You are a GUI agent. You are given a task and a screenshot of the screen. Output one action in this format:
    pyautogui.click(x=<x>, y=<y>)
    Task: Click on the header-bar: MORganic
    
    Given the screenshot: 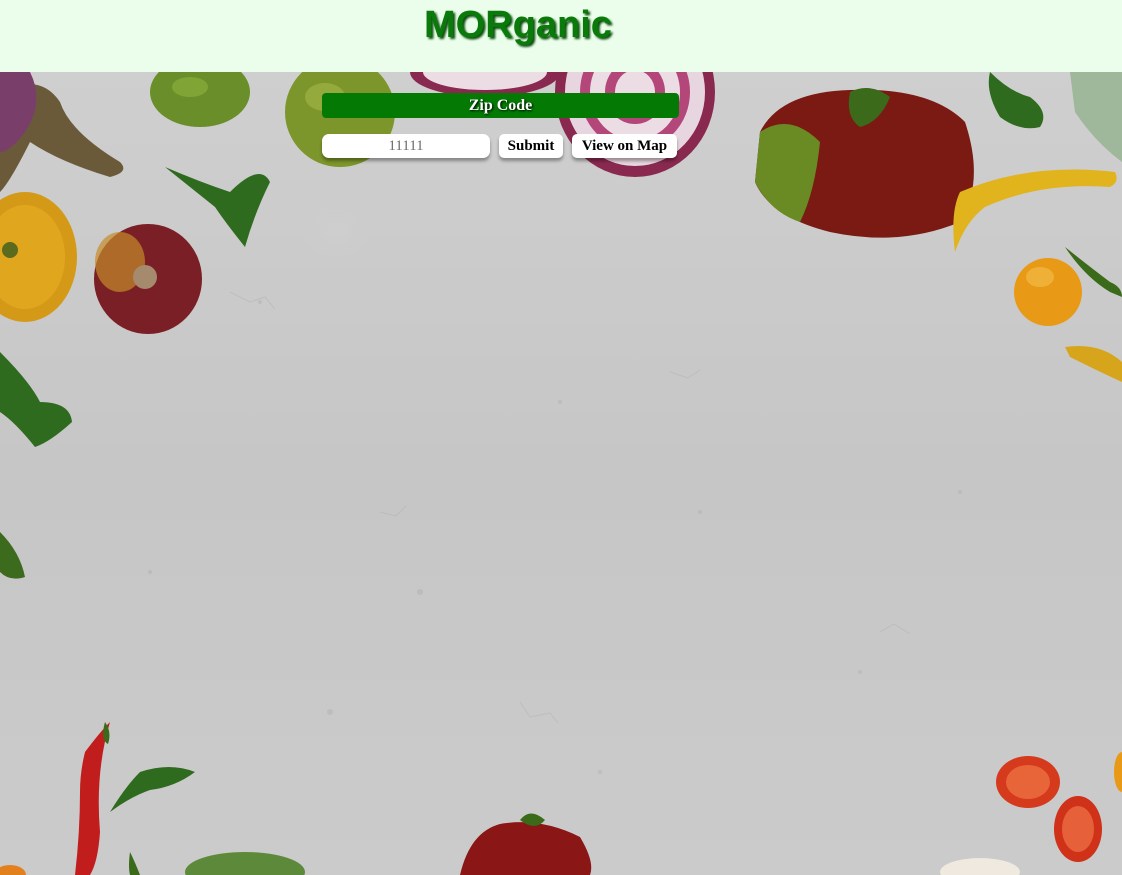 What is the action you would take?
    pyautogui.click(x=561, y=36)
    